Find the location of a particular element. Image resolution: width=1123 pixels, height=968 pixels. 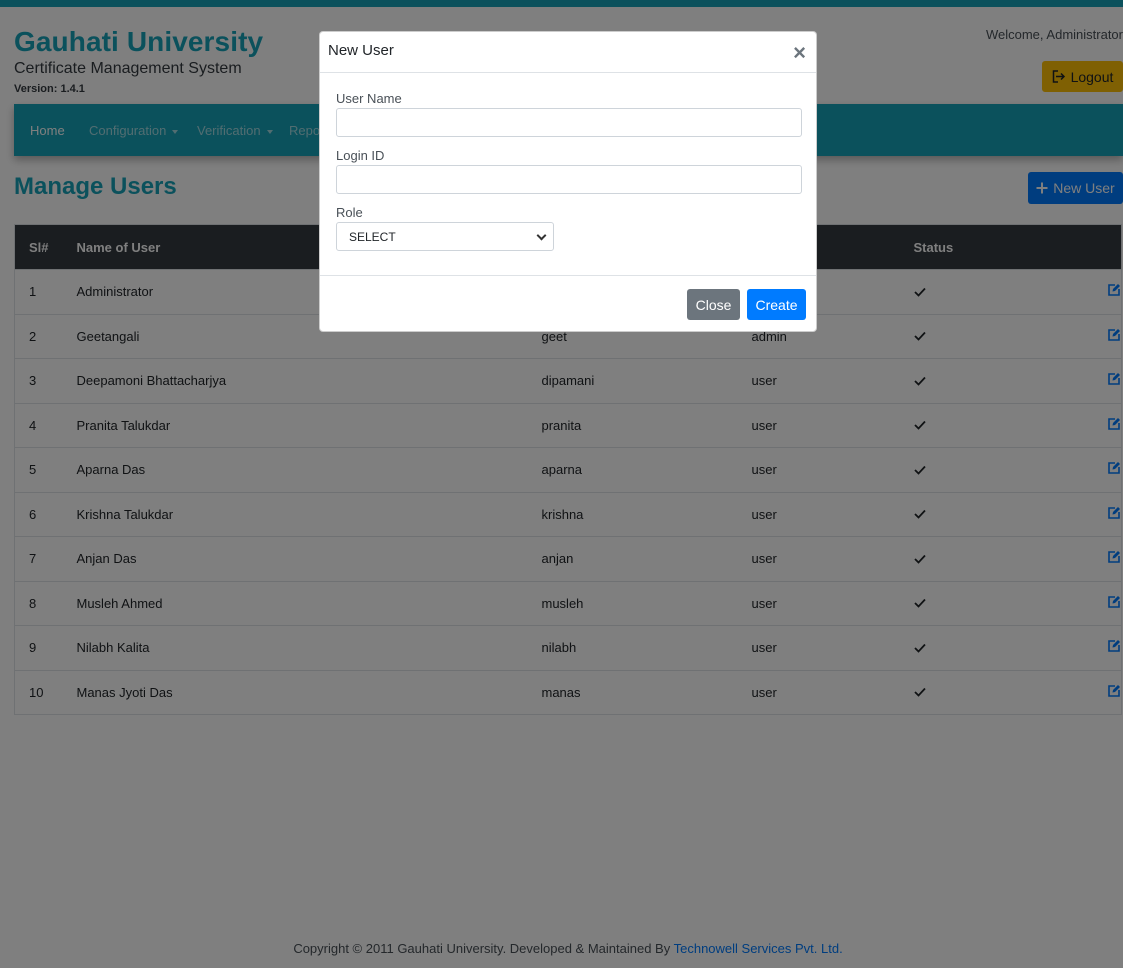

login-id-input is located at coordinates (569, 179).